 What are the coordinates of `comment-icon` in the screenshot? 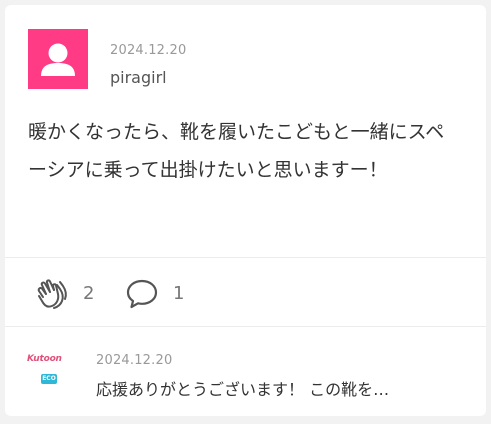 It's located at (142, 296).